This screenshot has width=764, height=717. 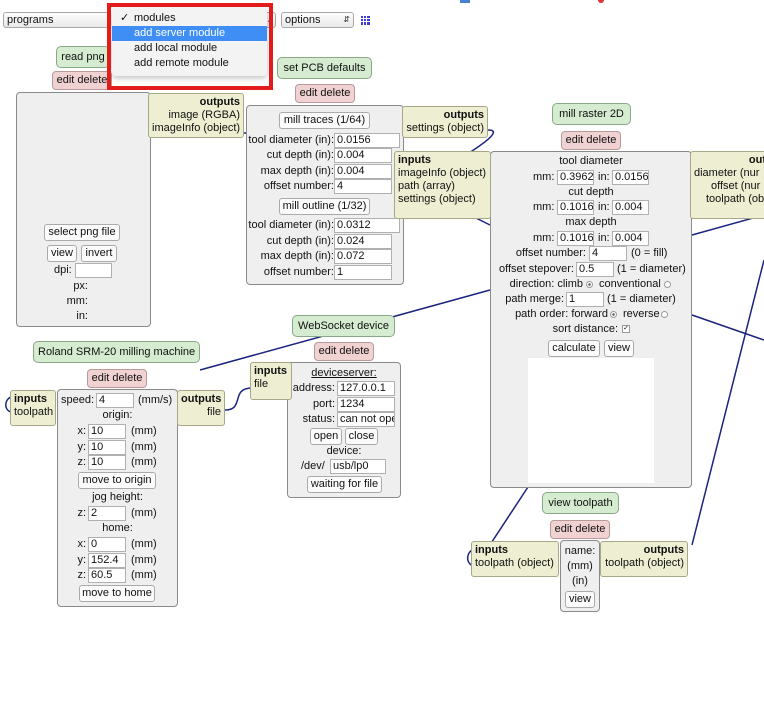 What do you see at coordinates (619, 348) in the screenshot?
I see `mill-raster-view-button: view` at bounding box center [619, 348].